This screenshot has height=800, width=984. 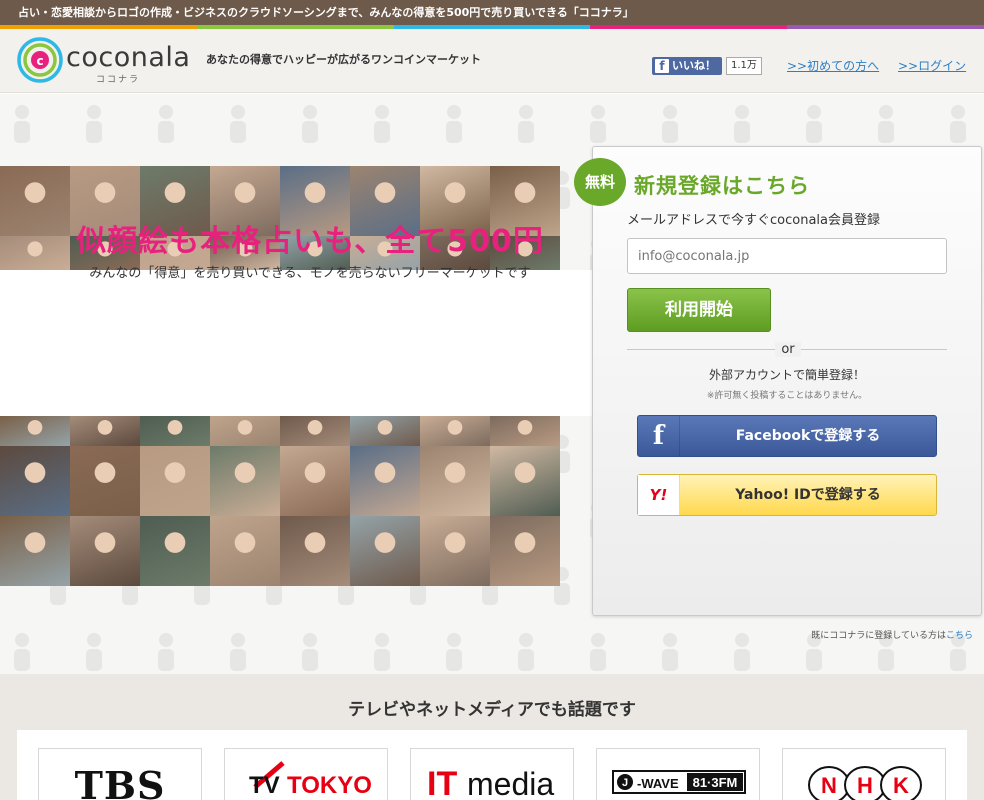 What do you see at coordinates (625, 783) in the screenshot?
I see `svg-text: J` at bounding box center [625, 783].